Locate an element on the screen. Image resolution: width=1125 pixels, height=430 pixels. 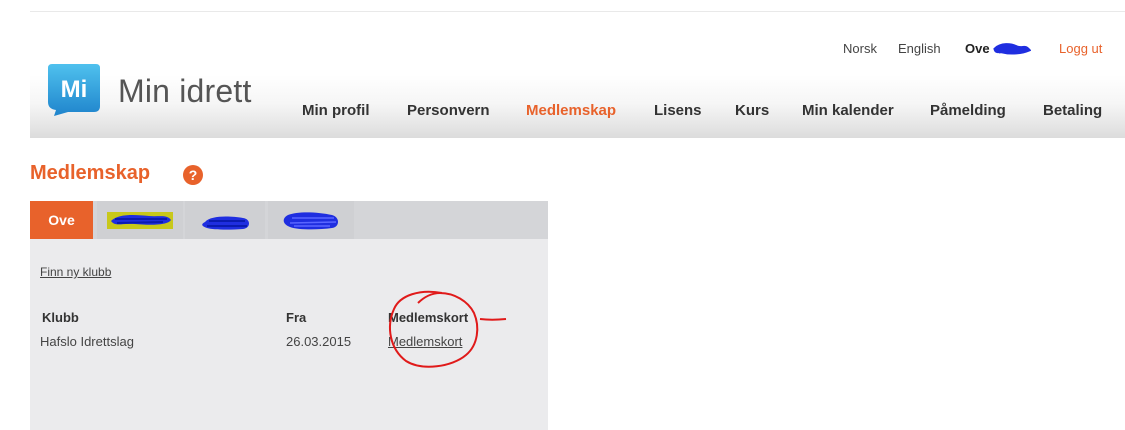
language-norsk-link: Norsk is located at coordinates (860, 49).